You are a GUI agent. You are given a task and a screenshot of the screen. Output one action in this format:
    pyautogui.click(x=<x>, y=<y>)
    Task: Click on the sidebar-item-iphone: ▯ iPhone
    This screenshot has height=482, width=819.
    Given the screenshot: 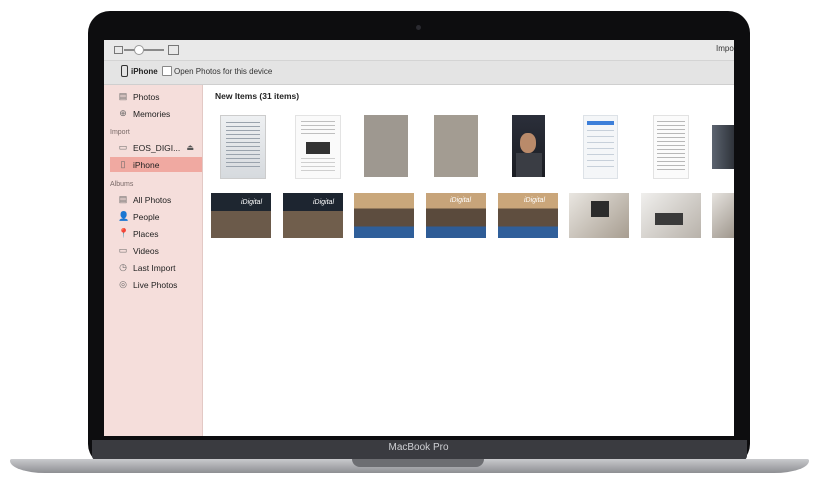 What is the action you would take?
    pyautogui.click(x=156, y=164)
    